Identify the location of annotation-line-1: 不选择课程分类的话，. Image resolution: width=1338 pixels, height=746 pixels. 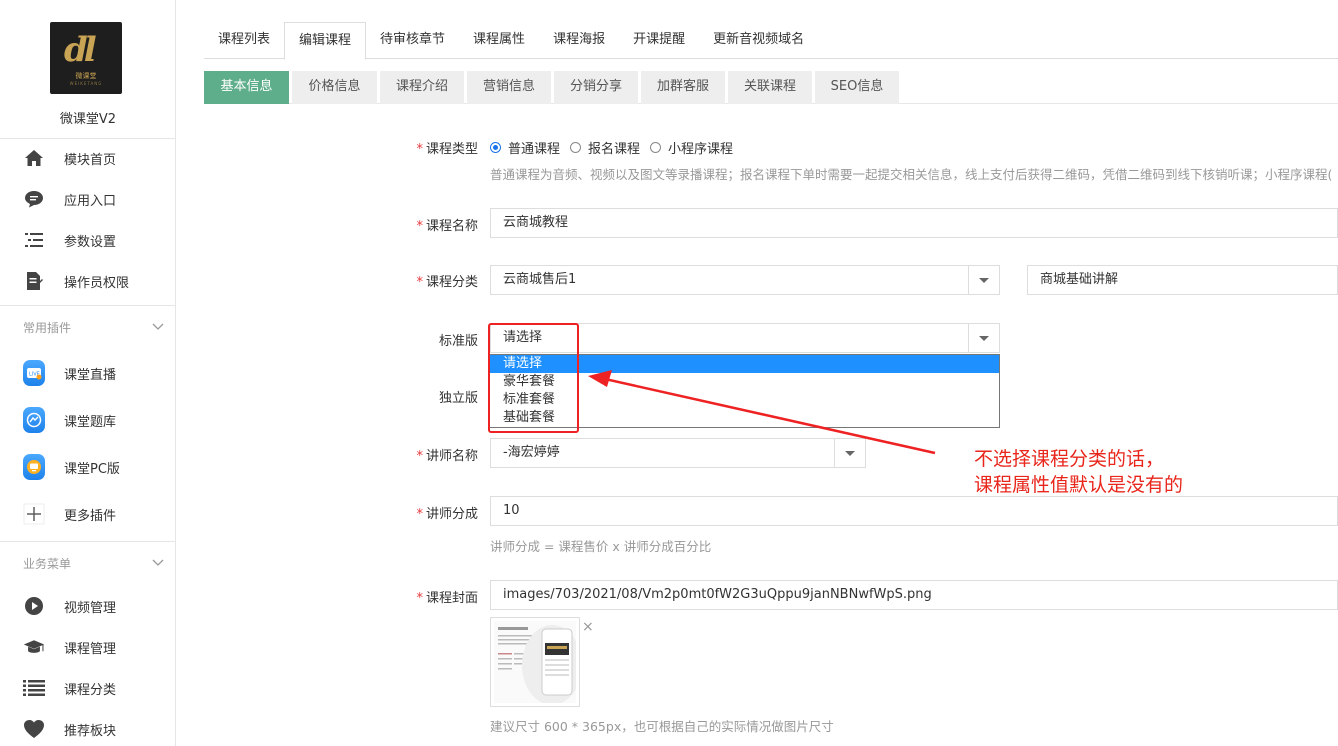
(1069, 459).